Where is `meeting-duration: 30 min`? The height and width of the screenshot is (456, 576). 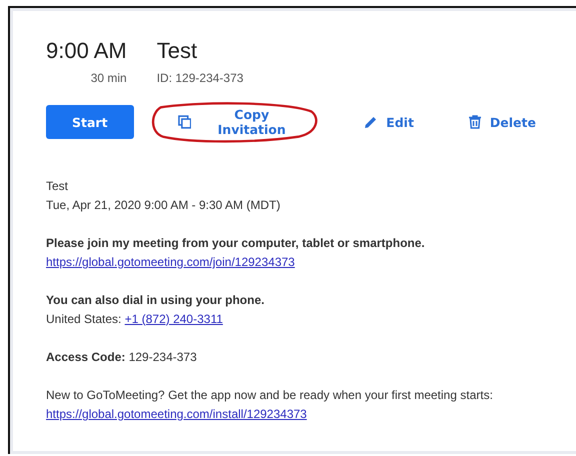
meeting-duration: 30 min is located at coordinates (108, 78).